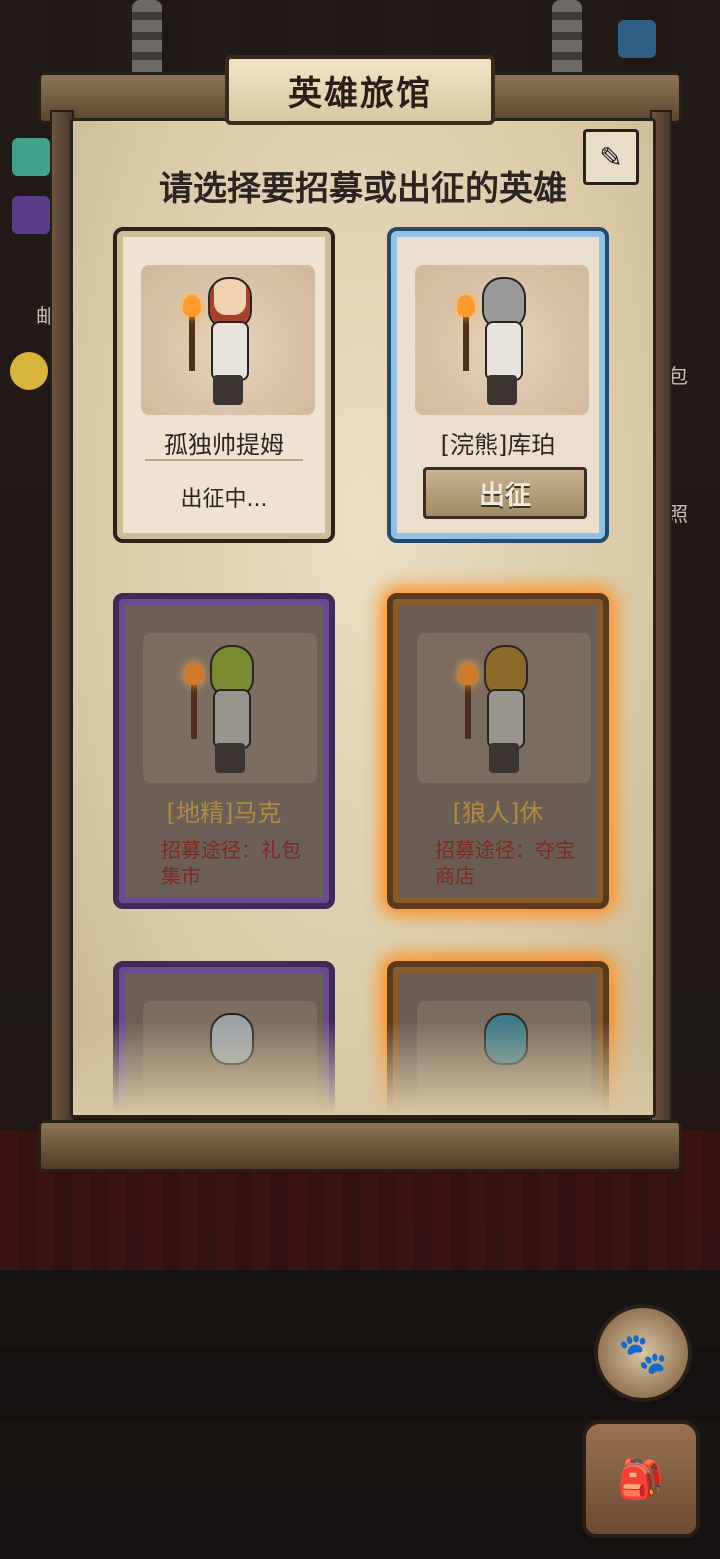  I want to click on page-title: 英雄旅馆, so click(360, 93).